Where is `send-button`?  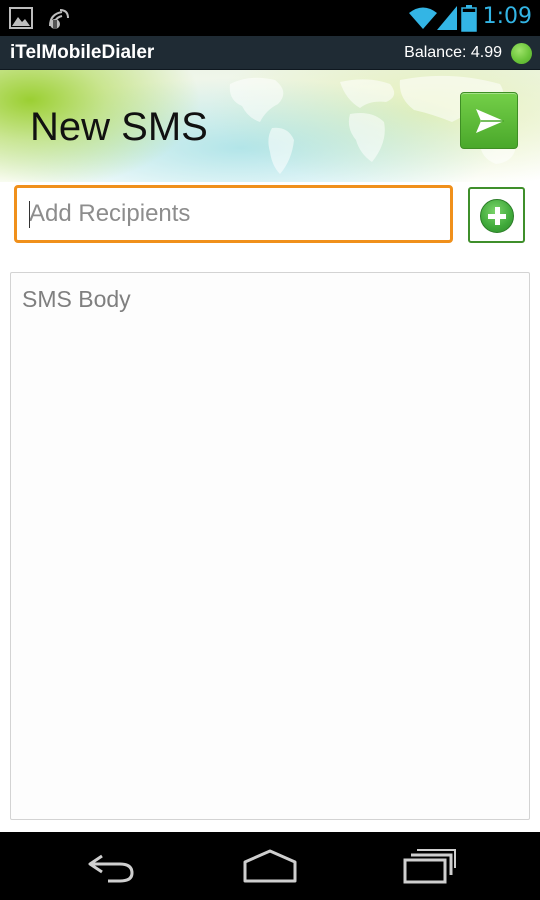 send-button is located at coordinates (489, 120).